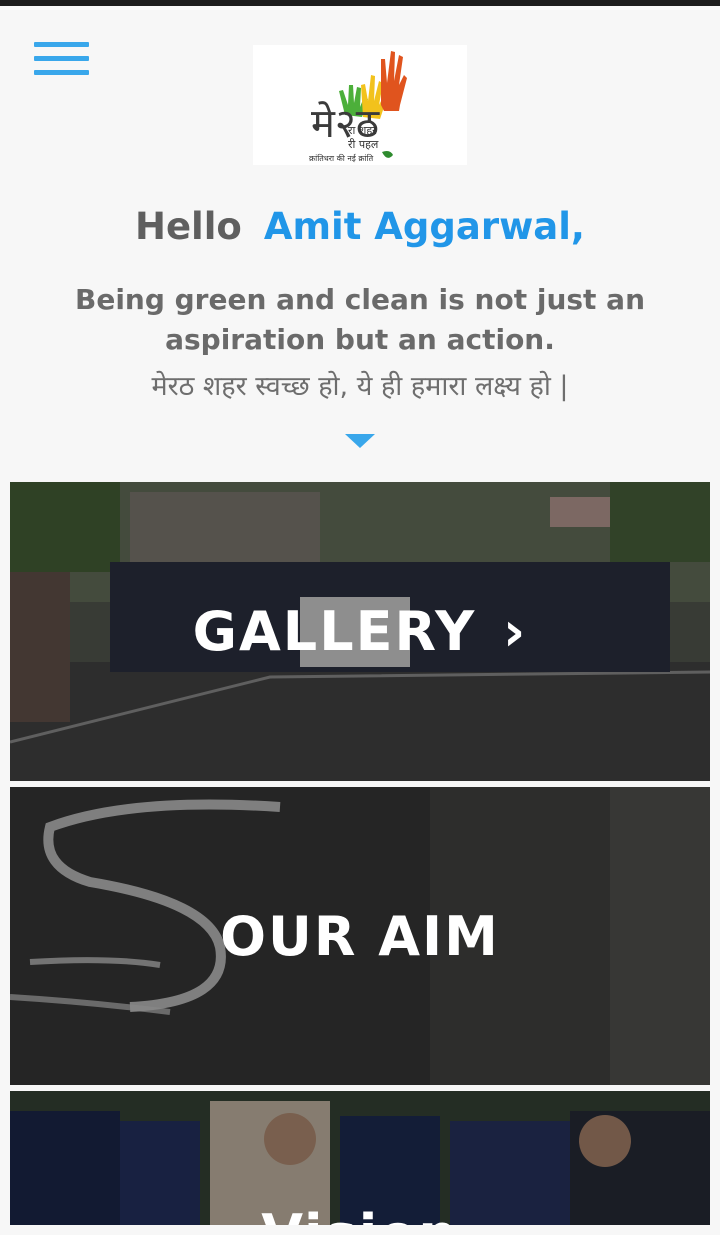 The height and width of the screenshot is (1235, 720). I want to click on caret-down-icon, so click(360, 441).